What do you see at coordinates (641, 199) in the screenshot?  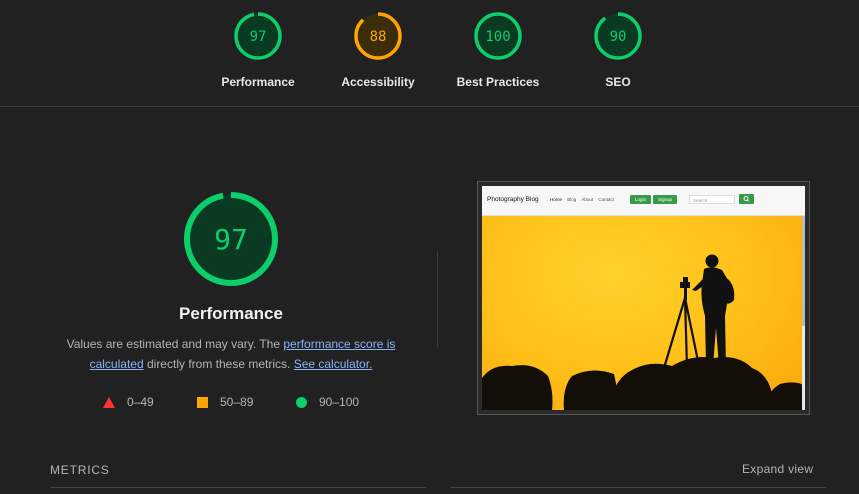 I see `thumbnail-login-button: Login` at bounding box center [641, 199].